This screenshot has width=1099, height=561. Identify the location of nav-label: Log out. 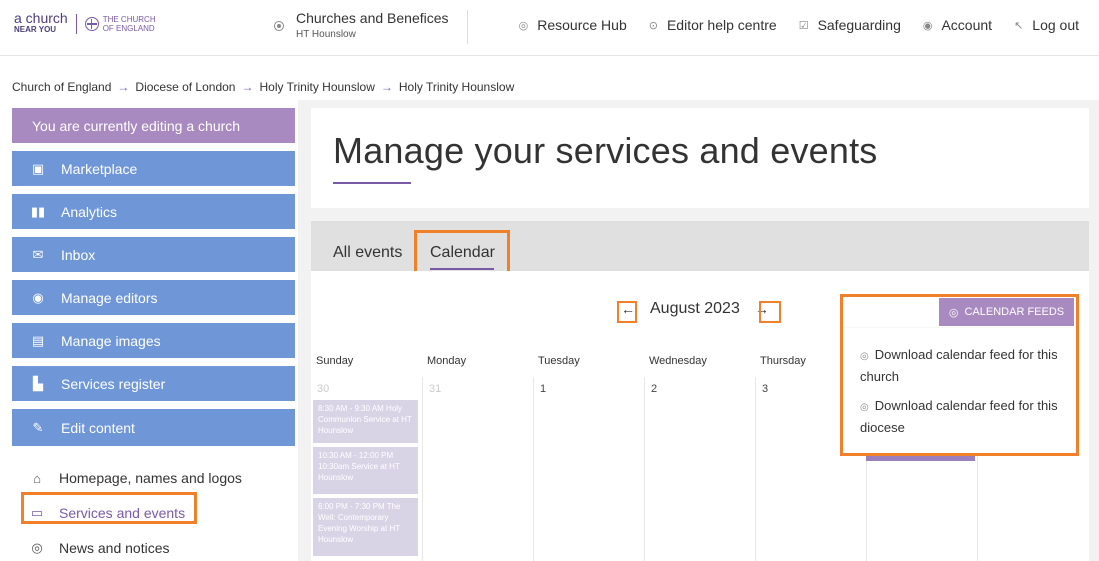
(1055, 25).